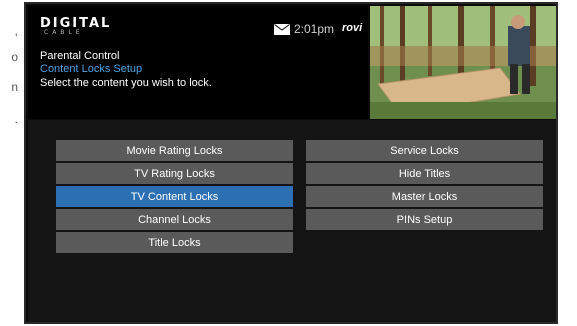 This screenshot has width=577, height=326. Describe the element at coordinates (91, 69) in the screenshot. I see `page-subtitle: Content Locks Setup` at that location.